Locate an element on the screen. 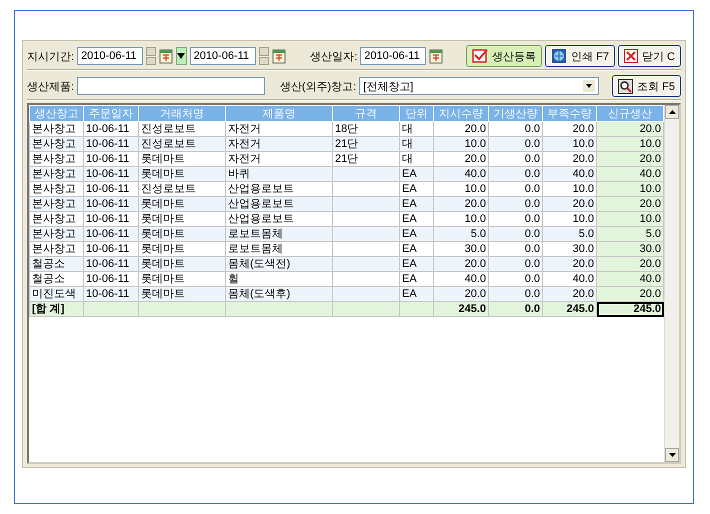 The image size is (710, 514). scroll-up-icon is located at coordinates (672, 112).